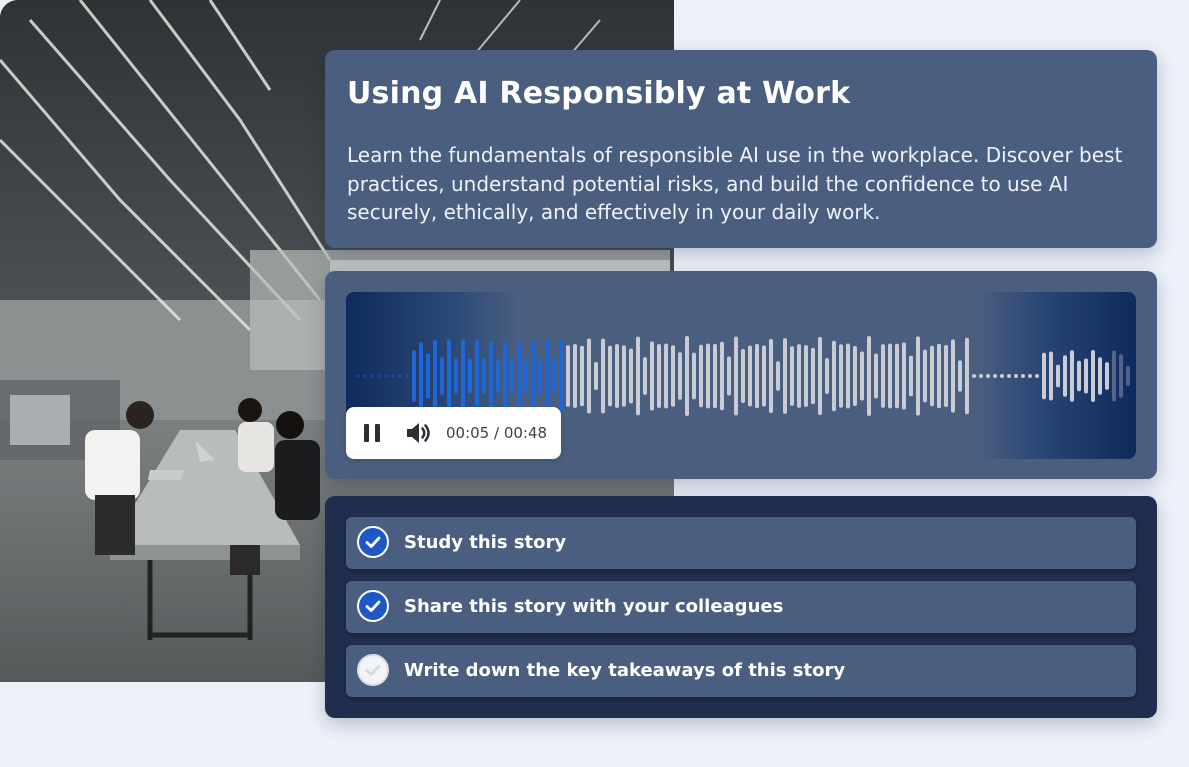  What do you see at coordinates (372, 433) in the screenshot?
I see `pause-icon` at bounding box center [372, 433].